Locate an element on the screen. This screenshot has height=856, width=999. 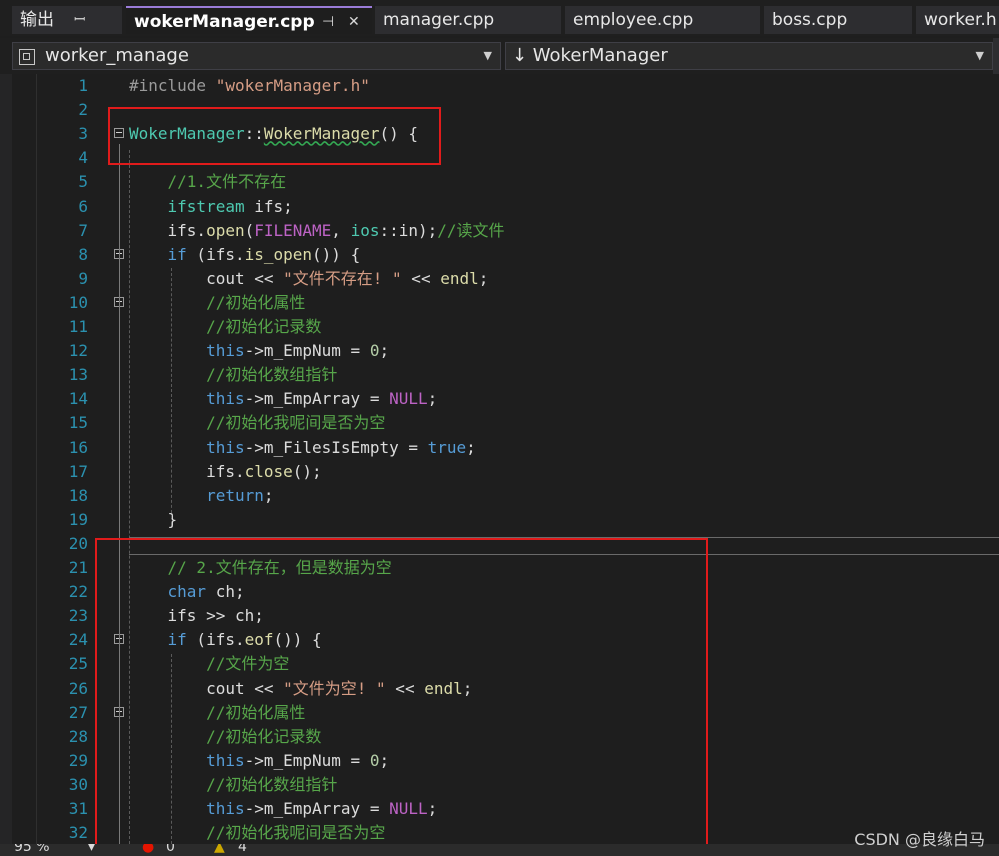
tab-wokermanager-cpp: wokerManager.cpp ⊣ ✕ is located at coordinates (249, 20).